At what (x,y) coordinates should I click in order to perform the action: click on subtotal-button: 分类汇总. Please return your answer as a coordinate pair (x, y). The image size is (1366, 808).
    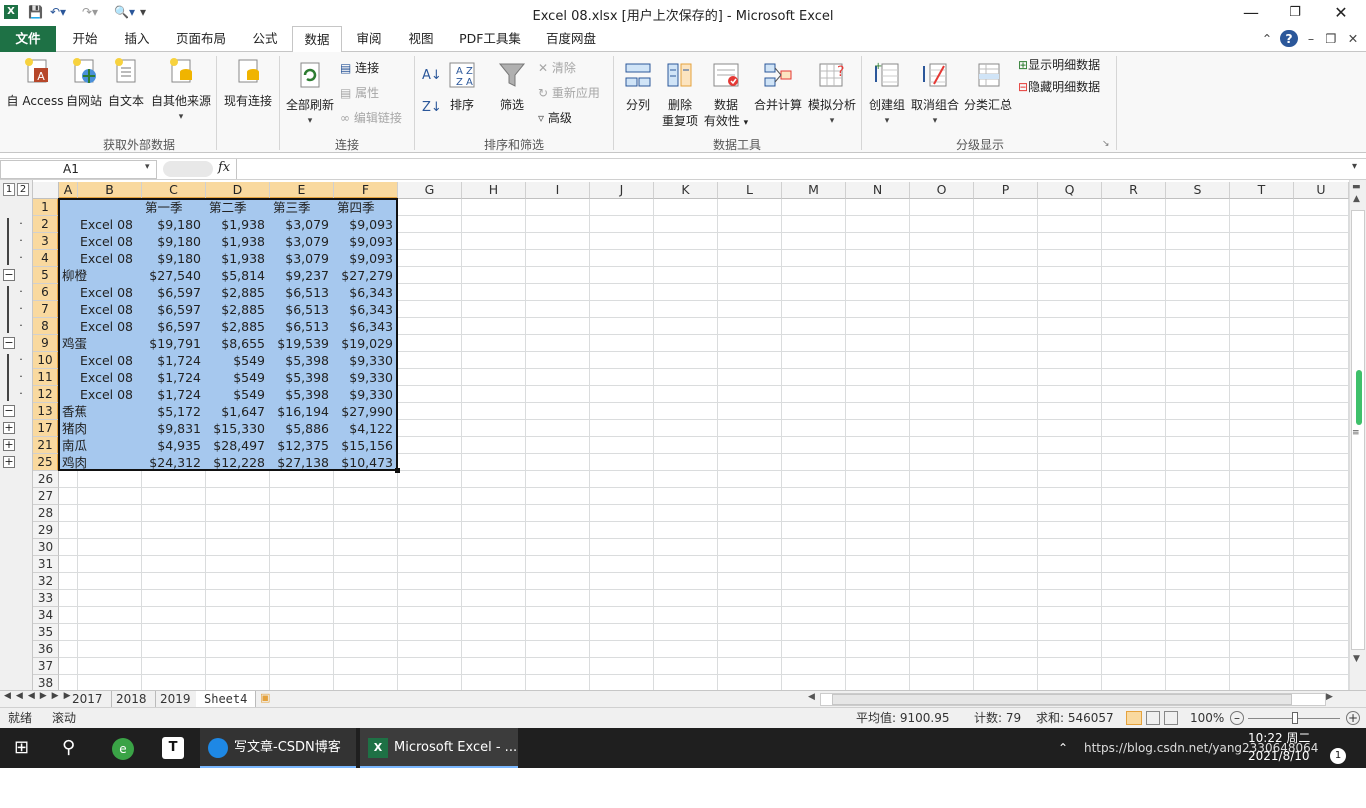
    Looking at the image, I should click on (988, 86).